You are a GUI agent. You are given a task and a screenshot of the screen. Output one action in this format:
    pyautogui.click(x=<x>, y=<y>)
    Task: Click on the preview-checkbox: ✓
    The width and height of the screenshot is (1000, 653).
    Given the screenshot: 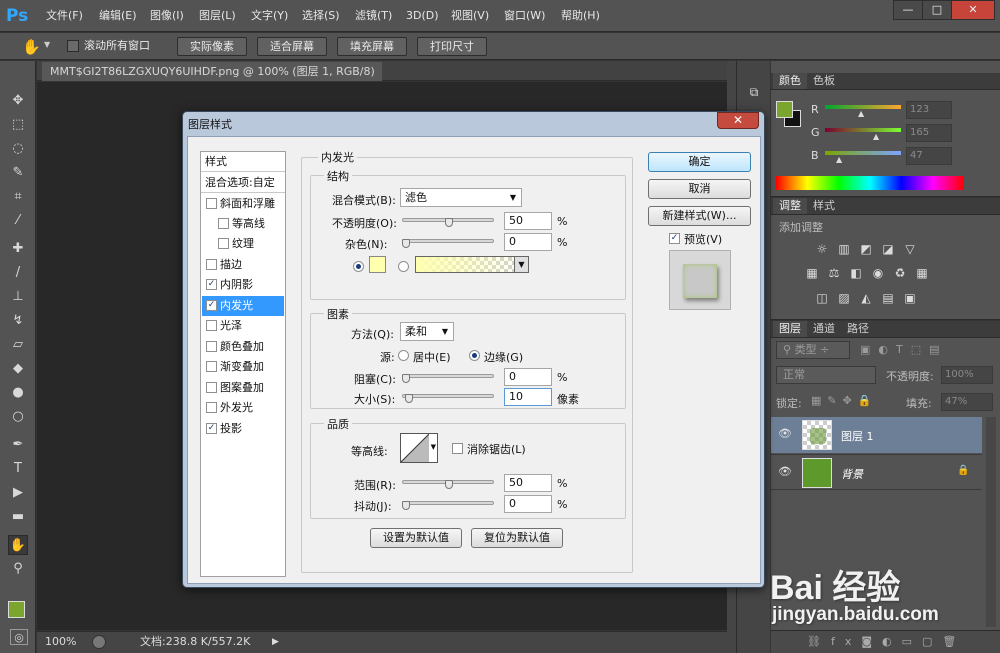 What is the action you would take?
    pyautogui.click(x=674, y=238)
    